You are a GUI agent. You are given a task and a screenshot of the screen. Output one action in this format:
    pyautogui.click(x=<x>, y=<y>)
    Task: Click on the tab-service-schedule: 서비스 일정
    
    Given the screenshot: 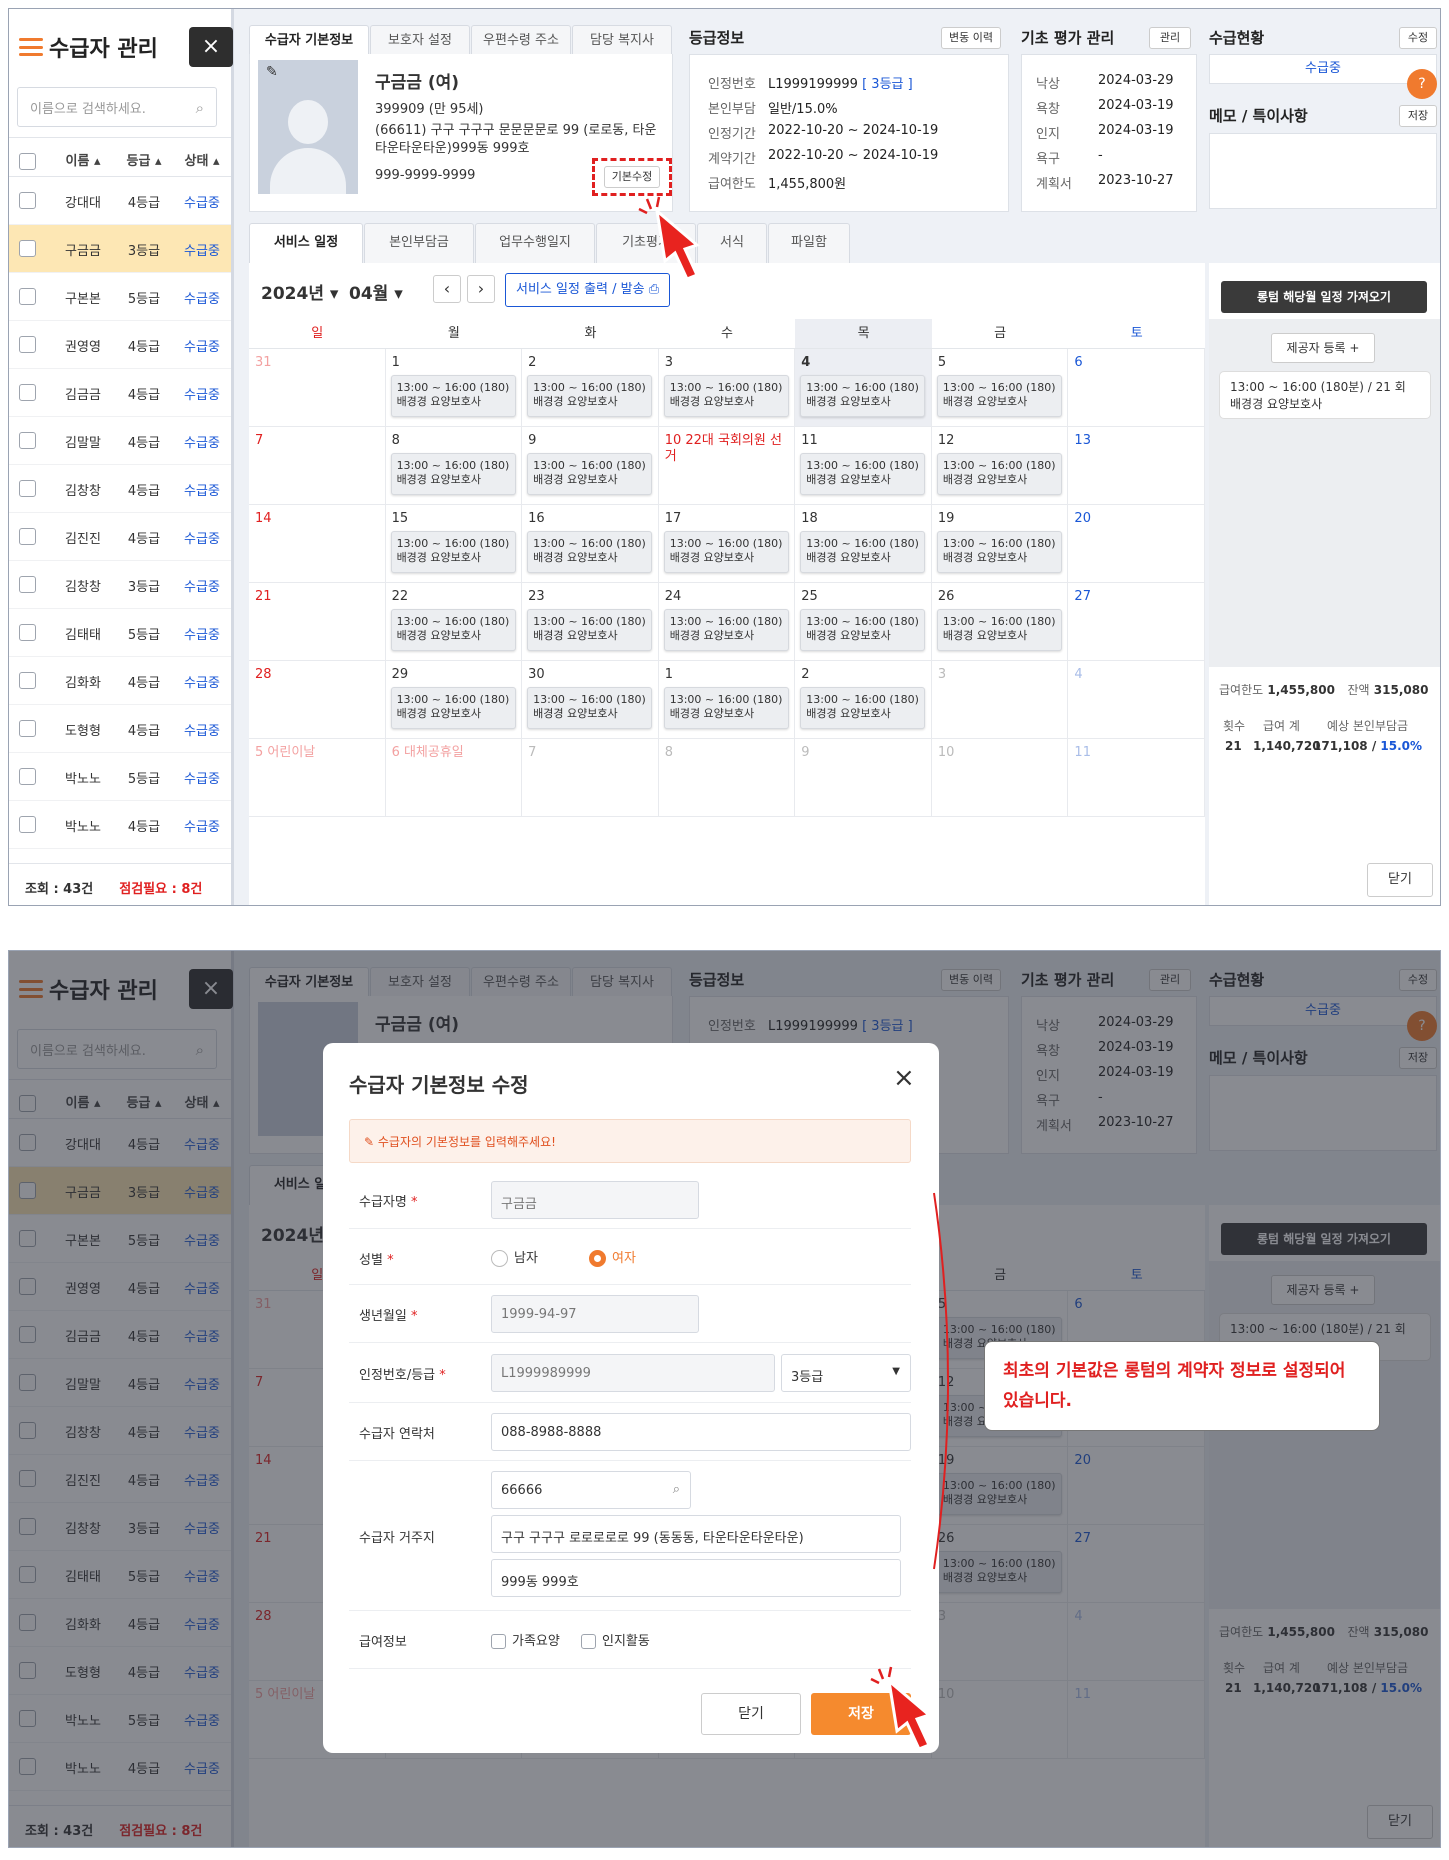 What is the action you would take?
    pyautogui.click(x=306, y=243)
    